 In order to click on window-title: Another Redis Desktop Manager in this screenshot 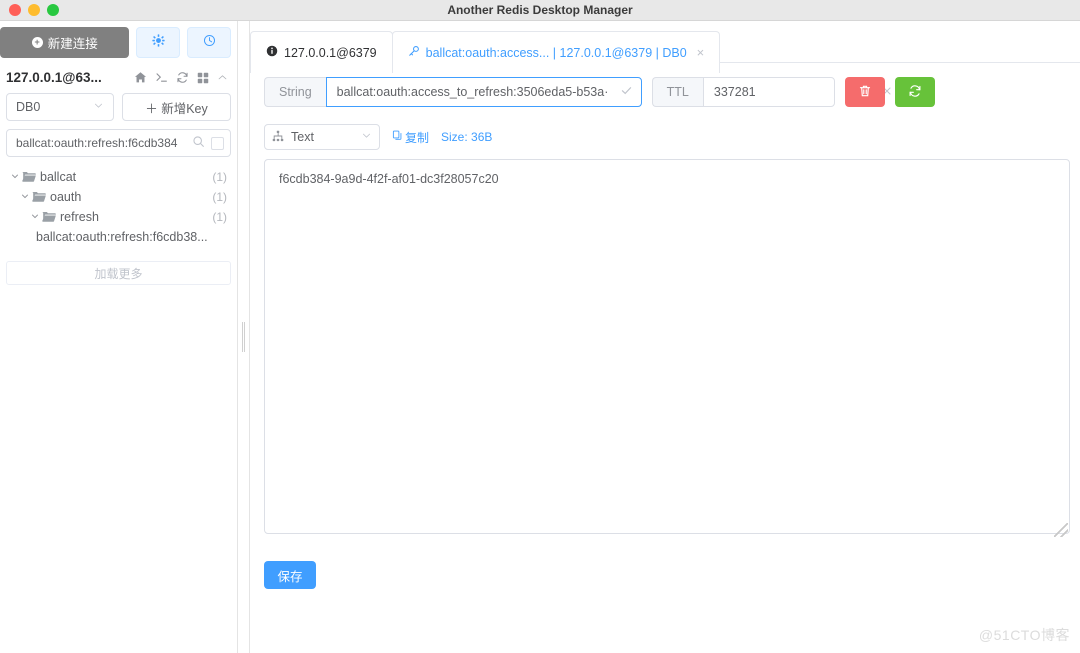, I will do `click(540, 10)`.